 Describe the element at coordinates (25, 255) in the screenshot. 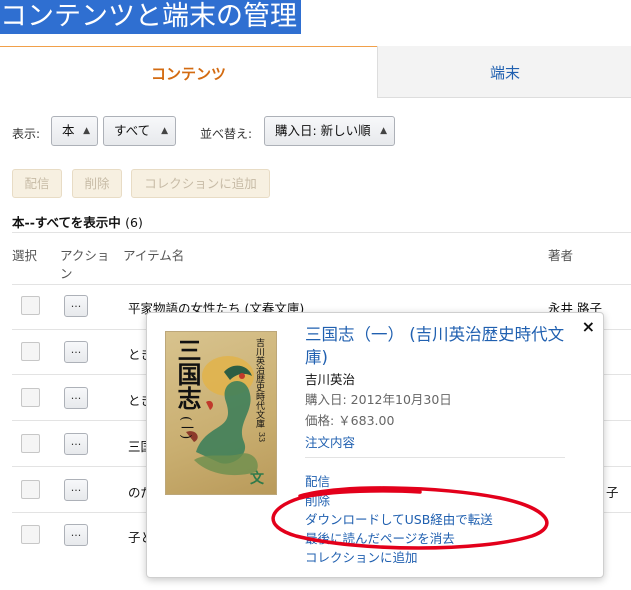

I see `col-header-select: 選択` at that location.